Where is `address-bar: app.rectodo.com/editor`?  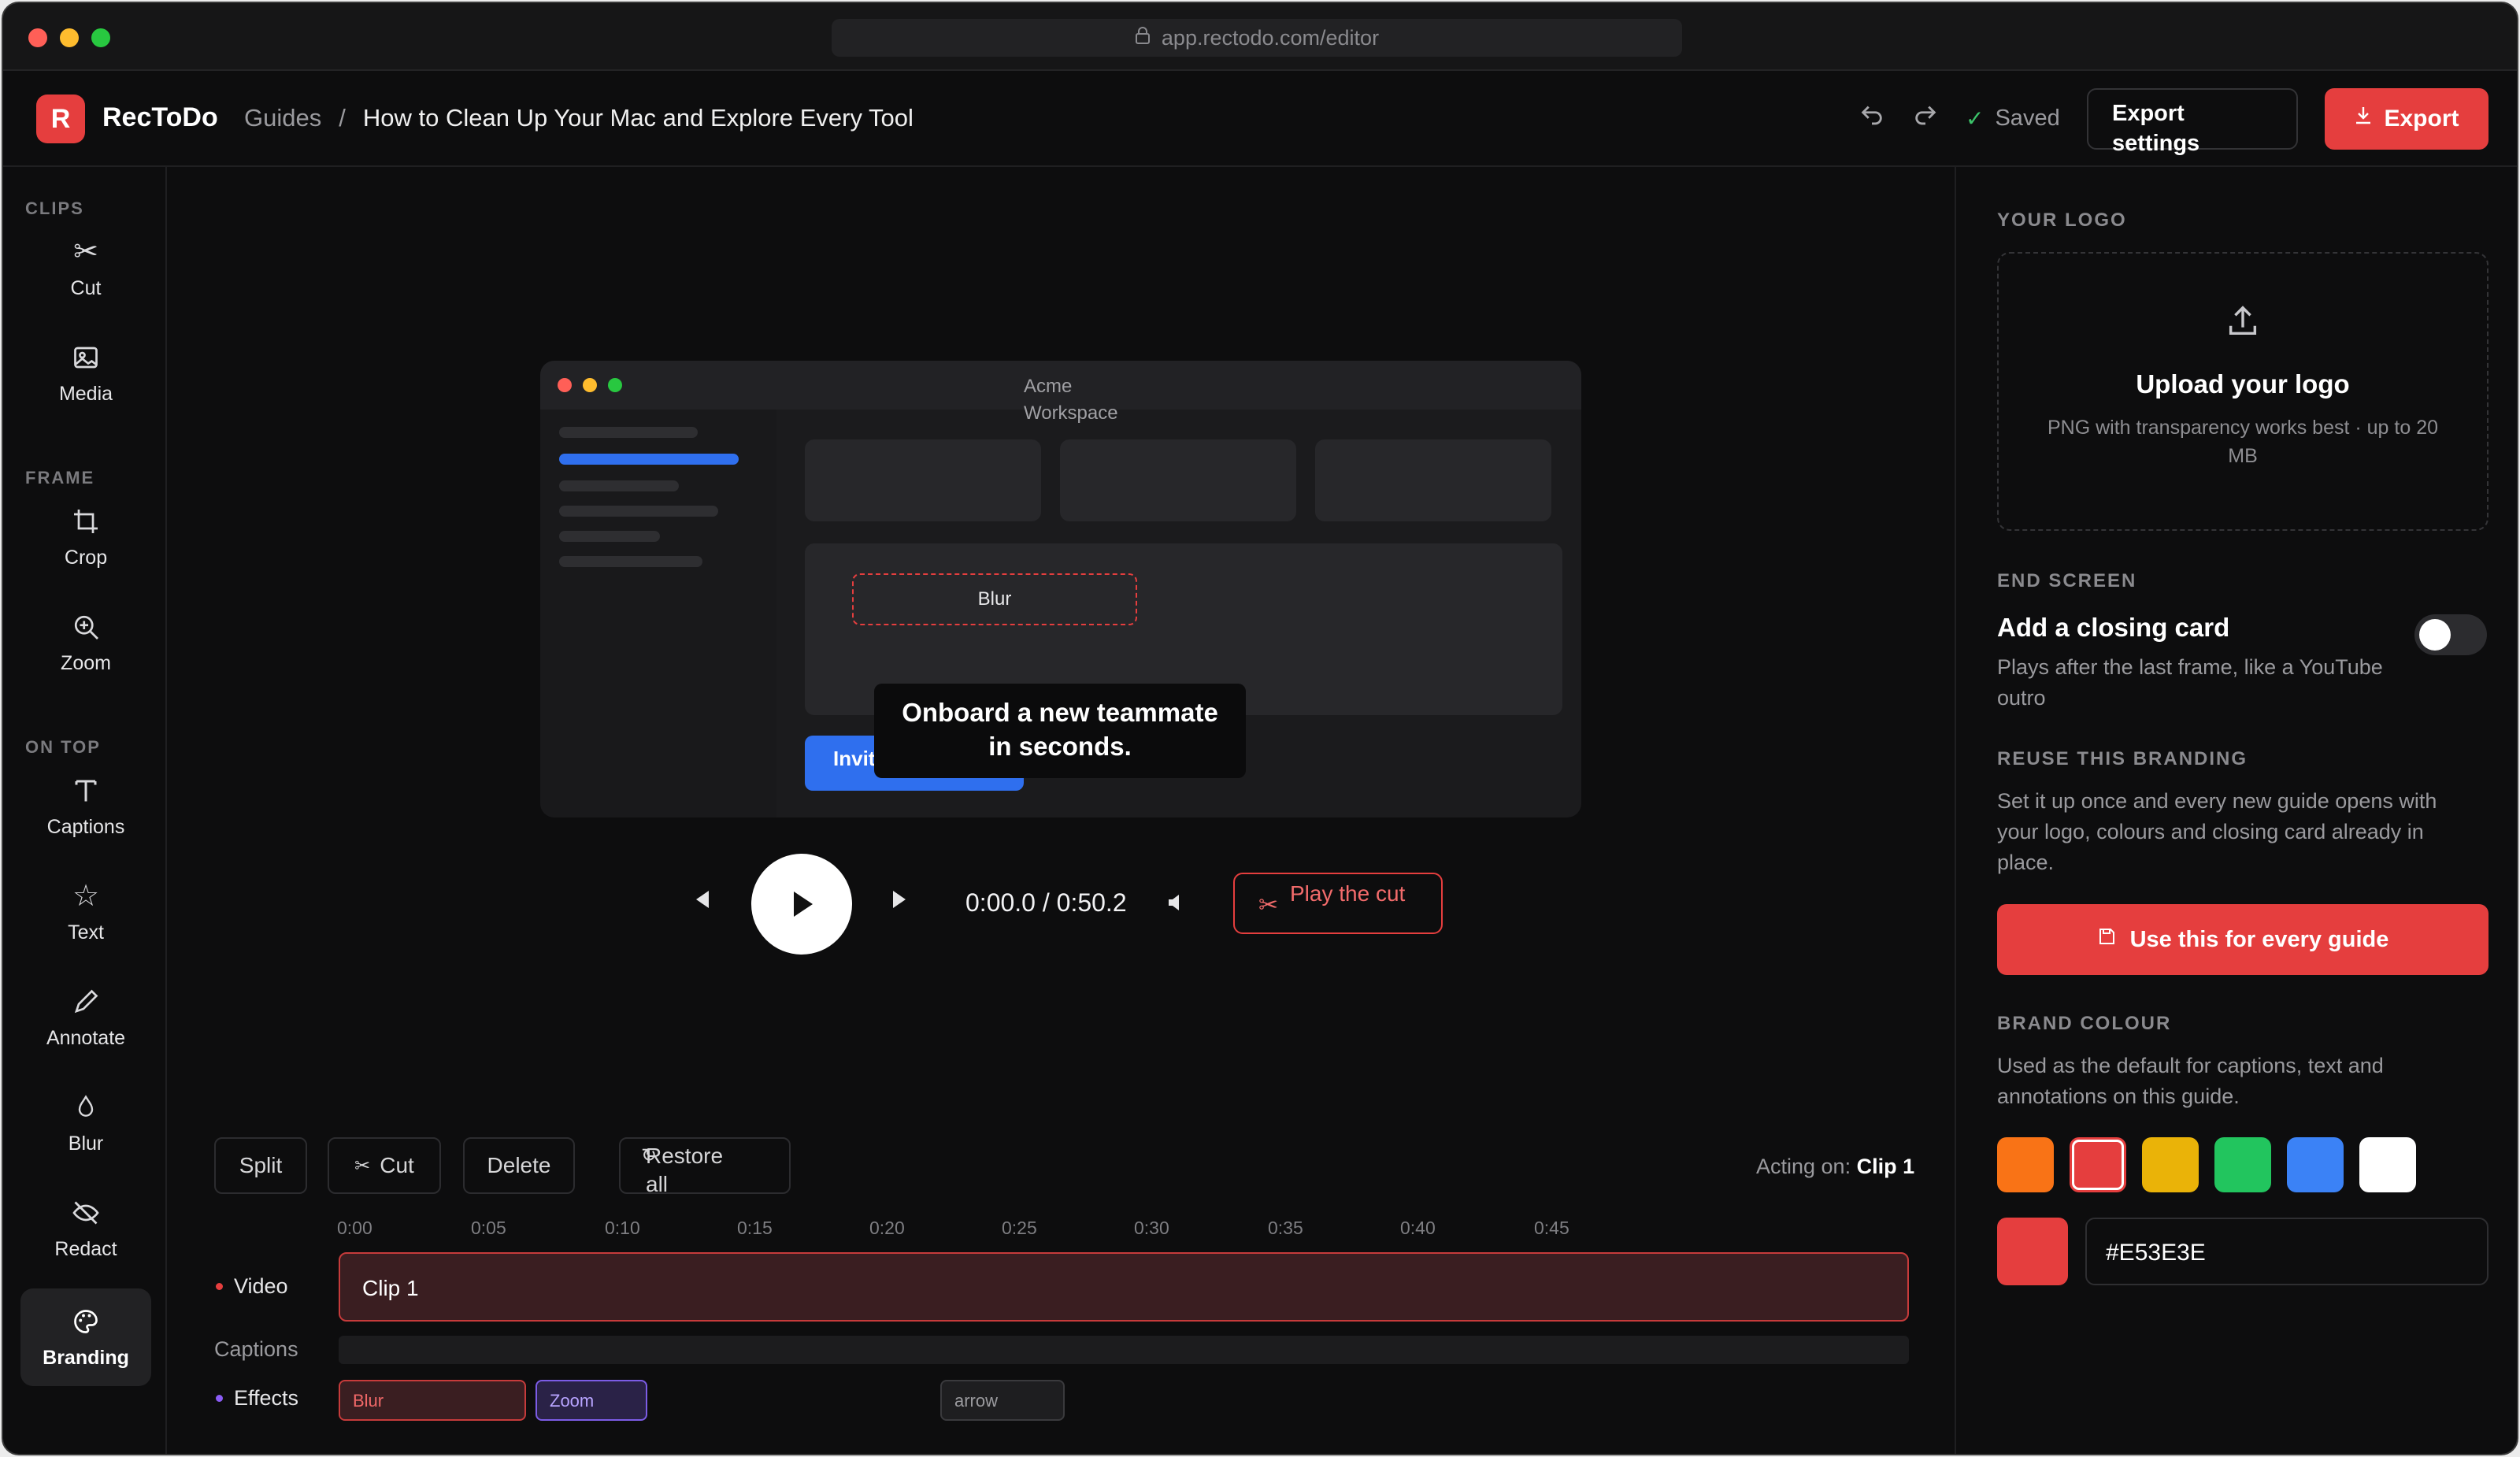 address-bar: app.rectodo.com/editor is located at coordinates (1257, 38).